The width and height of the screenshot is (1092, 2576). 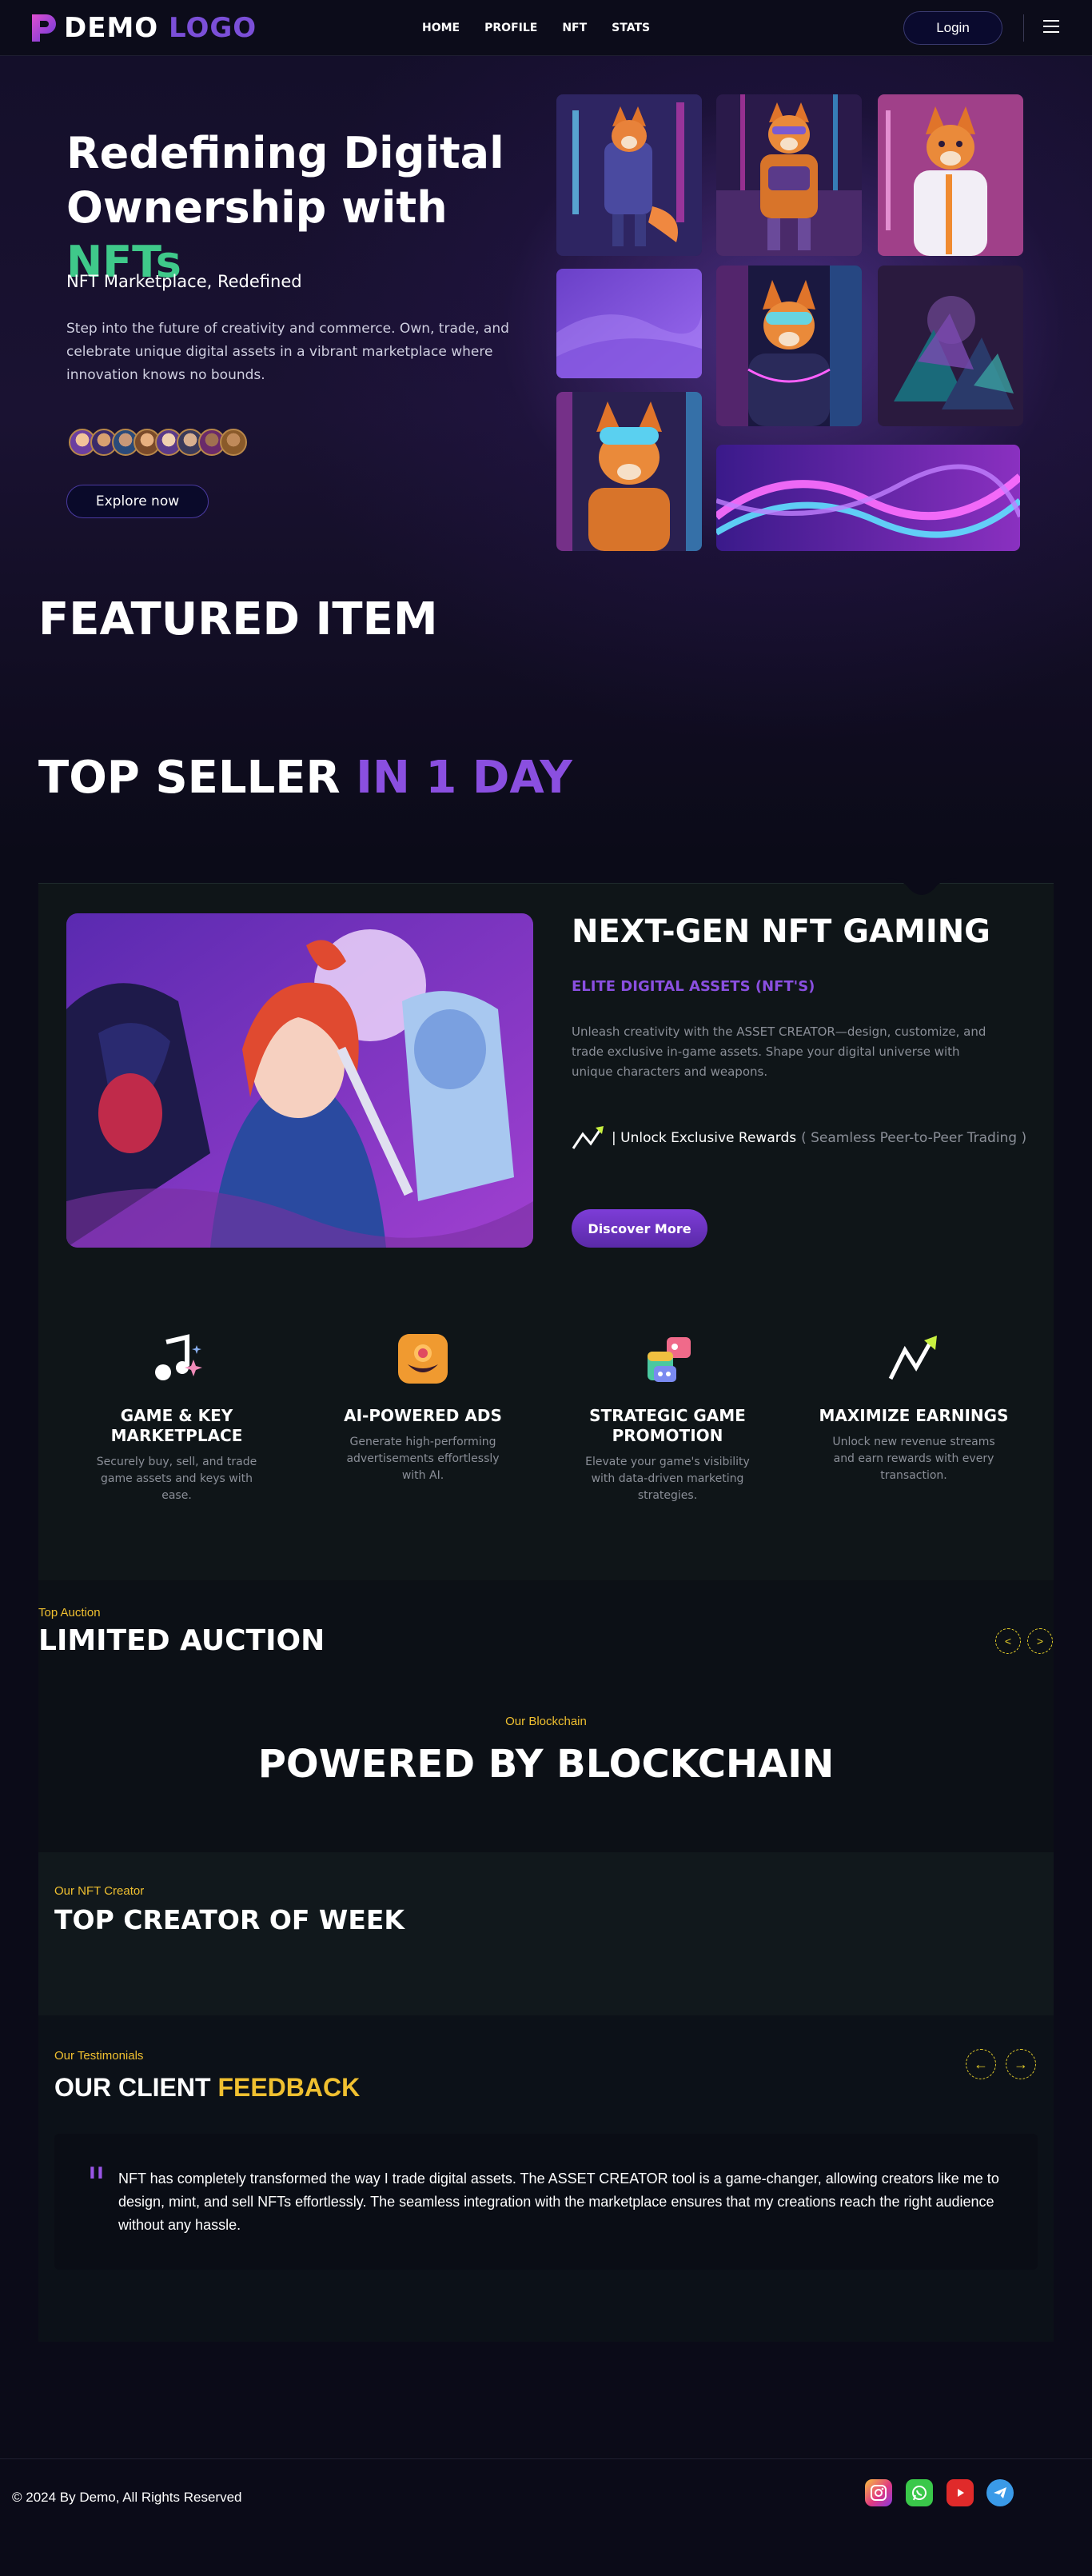 I want to click on creator-eyebrow: Our NFT Creator, so click(x=99, y=1891).